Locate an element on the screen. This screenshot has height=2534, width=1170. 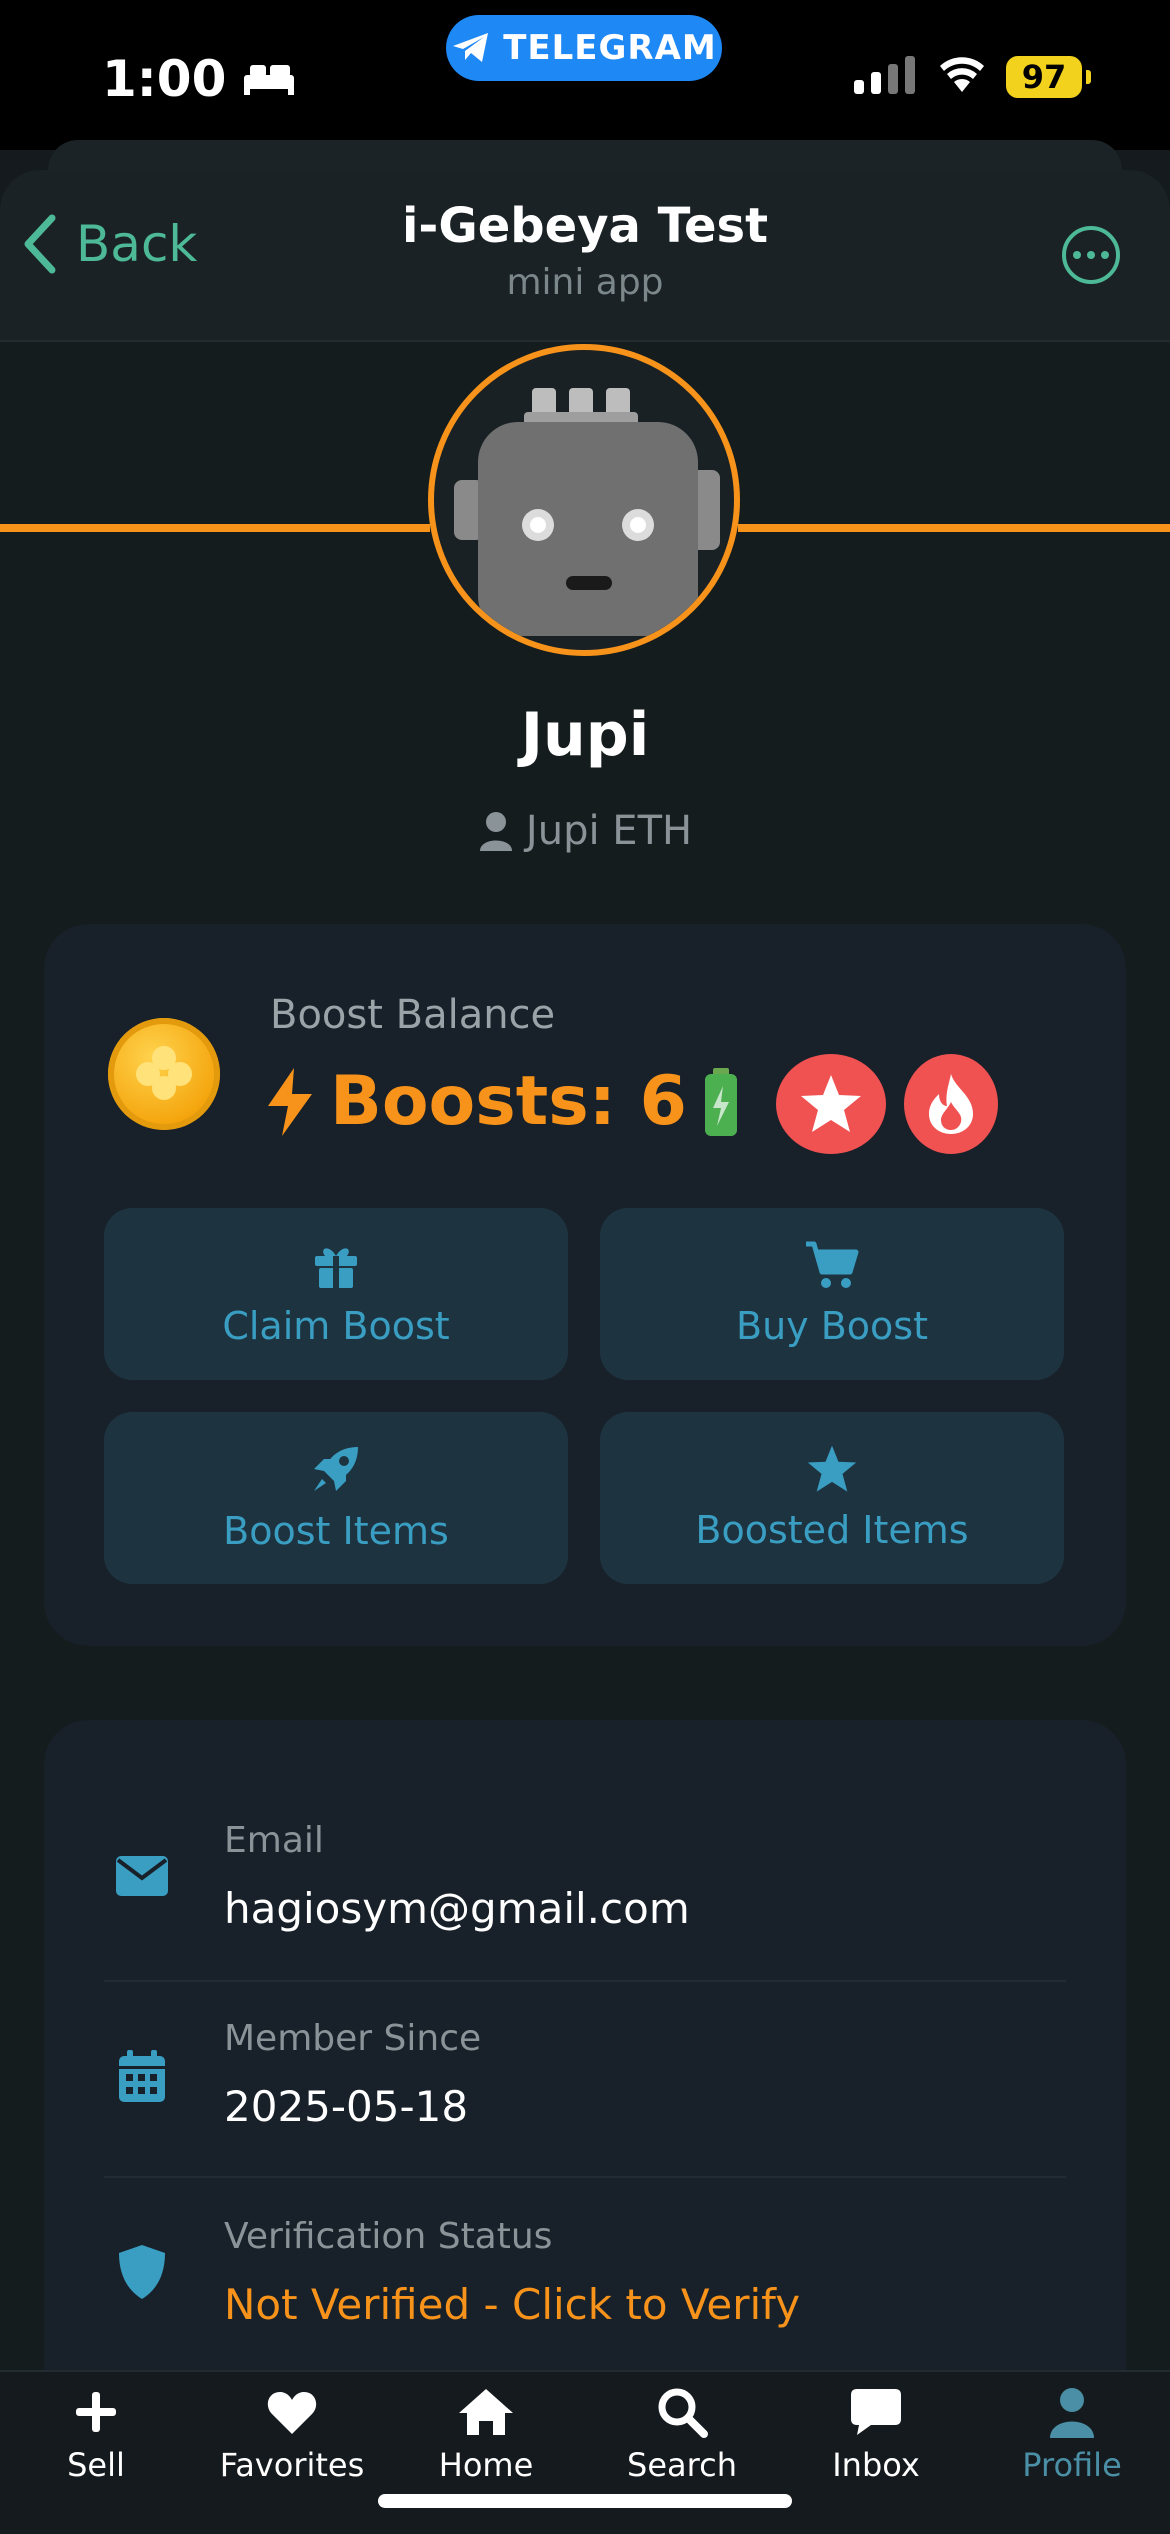
cellular-signal-icon is located at coordinates (884, 75).